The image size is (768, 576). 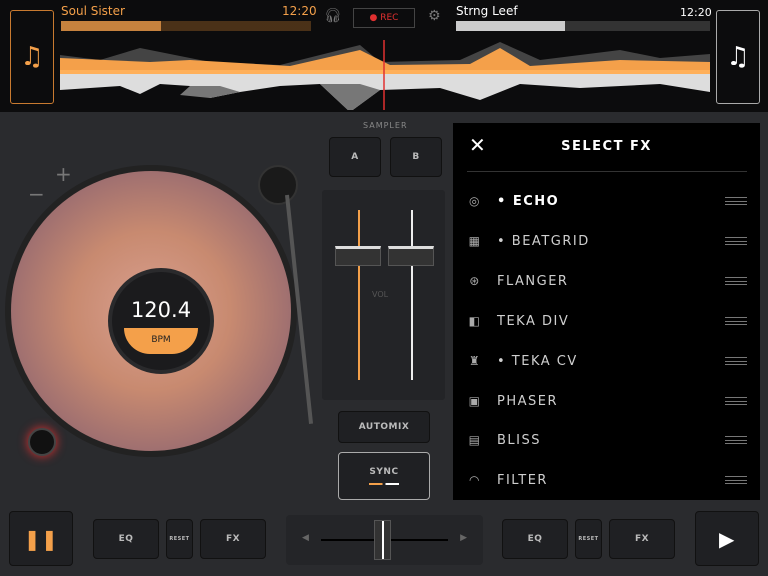 I want to click on sampler-label: SAMPLER, so click(x=385, y=125).